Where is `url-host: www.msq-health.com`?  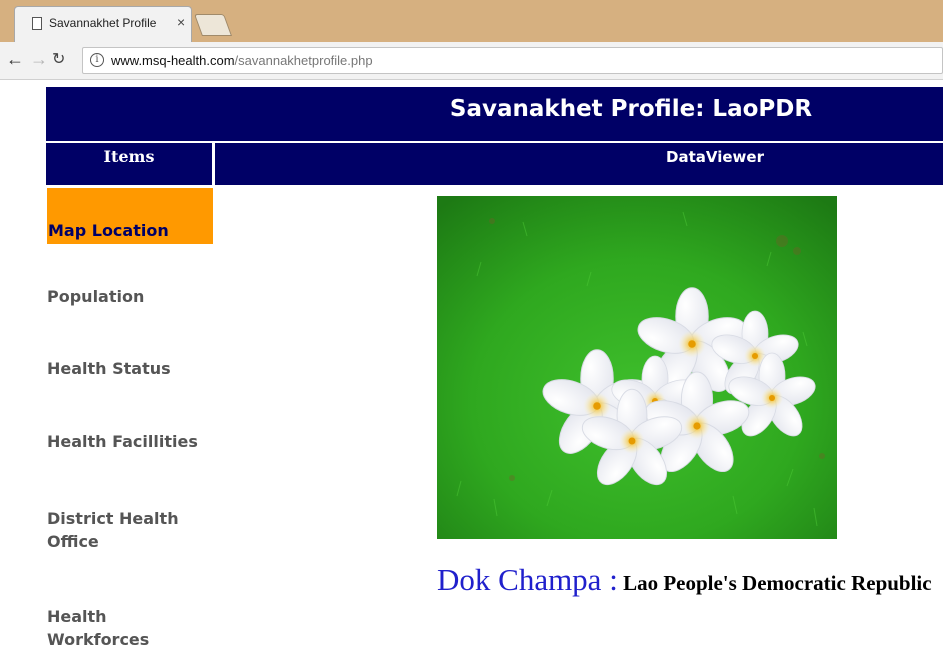
url-host: www.msq-health.com is located at coordinates (173, 60).